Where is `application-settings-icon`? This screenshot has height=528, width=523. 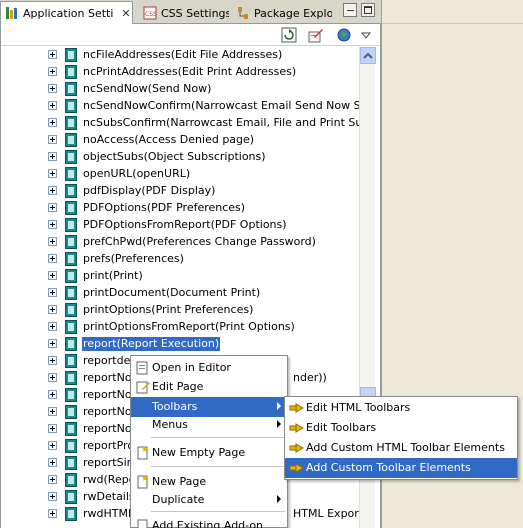 application-settings-icon is located at coordinates (11, 13).